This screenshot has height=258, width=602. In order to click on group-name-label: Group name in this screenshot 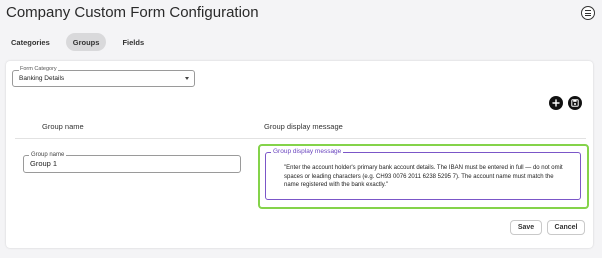, I will do `click(48, 155)`.